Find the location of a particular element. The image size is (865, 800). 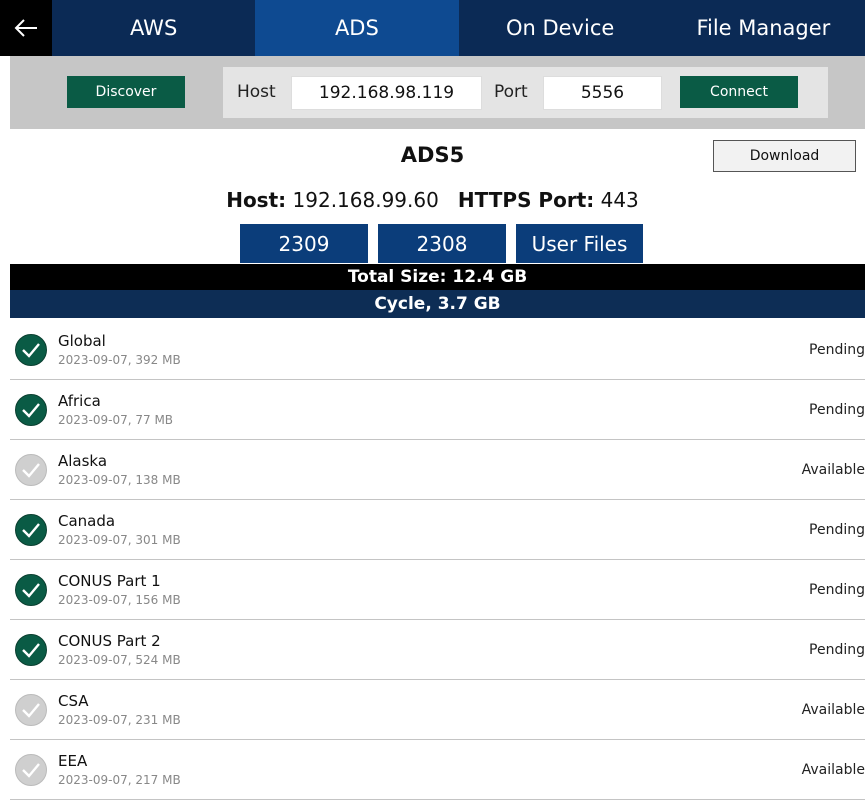

tab-label: ADS is located at coordinates (356, 28).